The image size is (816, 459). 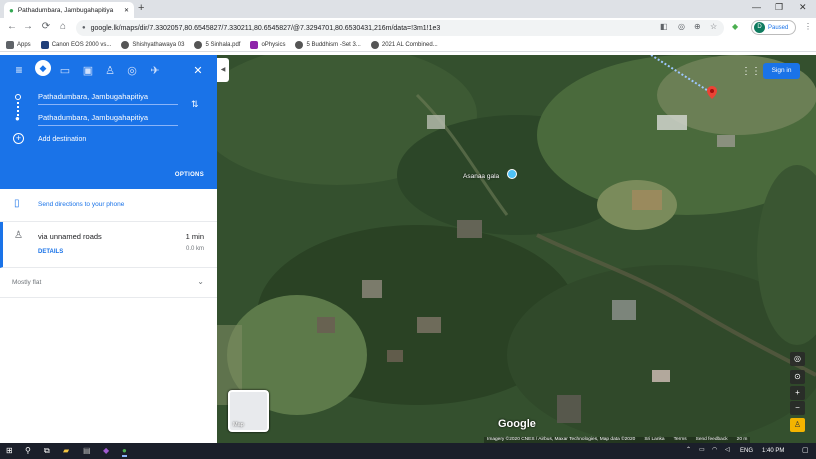 I want to click on browser-tab: ● Pathadumbara, Jambugahapitiya ✕, so click(x=69, y=10).